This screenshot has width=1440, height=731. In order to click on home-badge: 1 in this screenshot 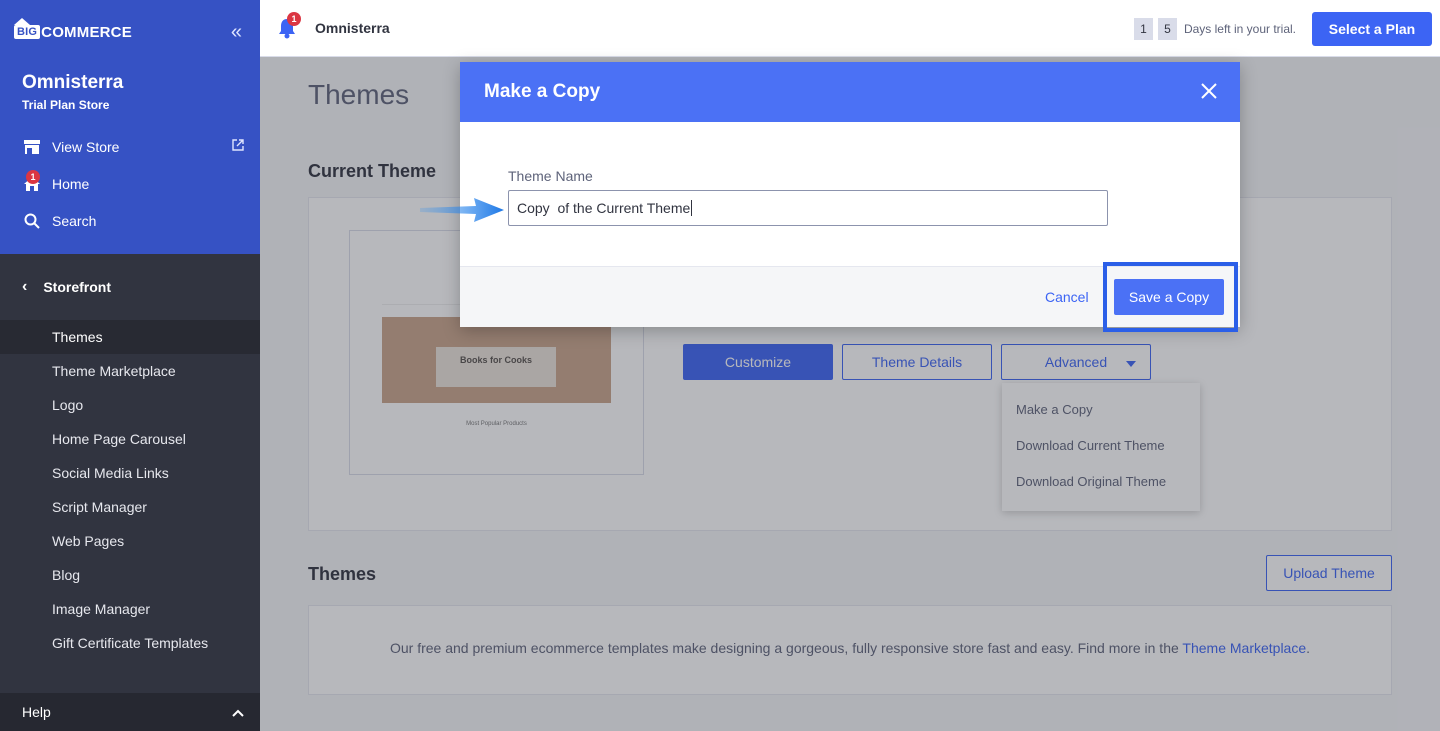, I will do `click(33, 176)`.